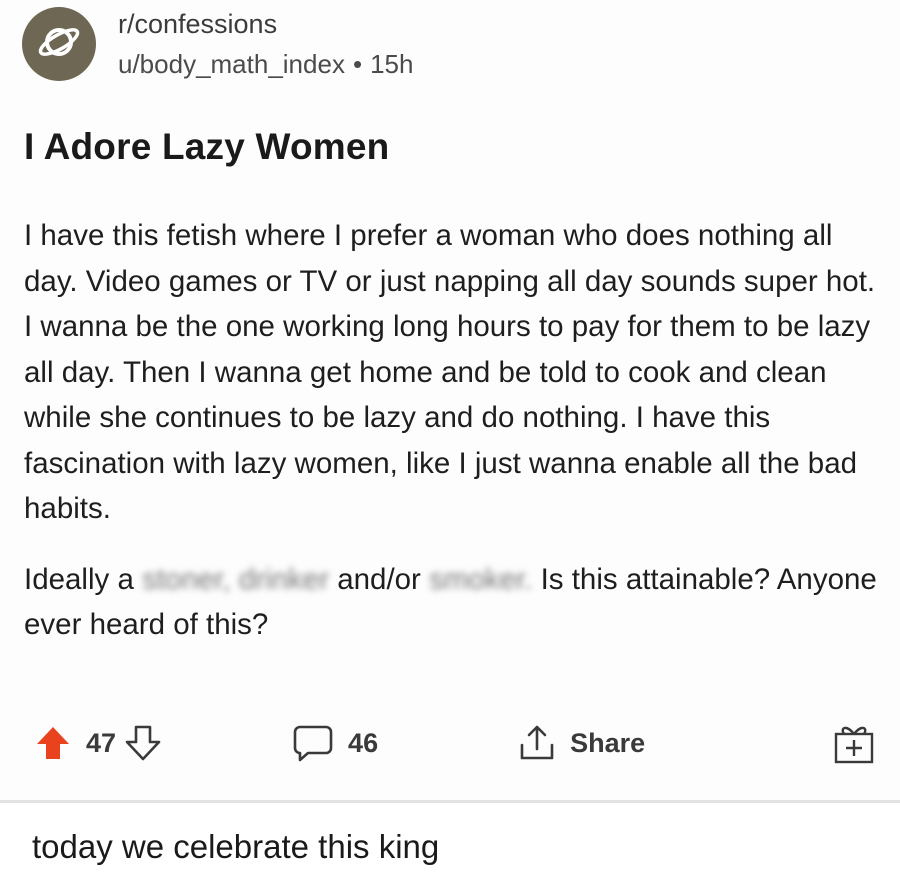 Image resolution: width=900 pixels, height=891 pixels. What do you see at coordinates (265, 44) in the screenshot?
I see `post-meta: r/confessions u/body_math_index • 15h` at bounding box center [265, 44].